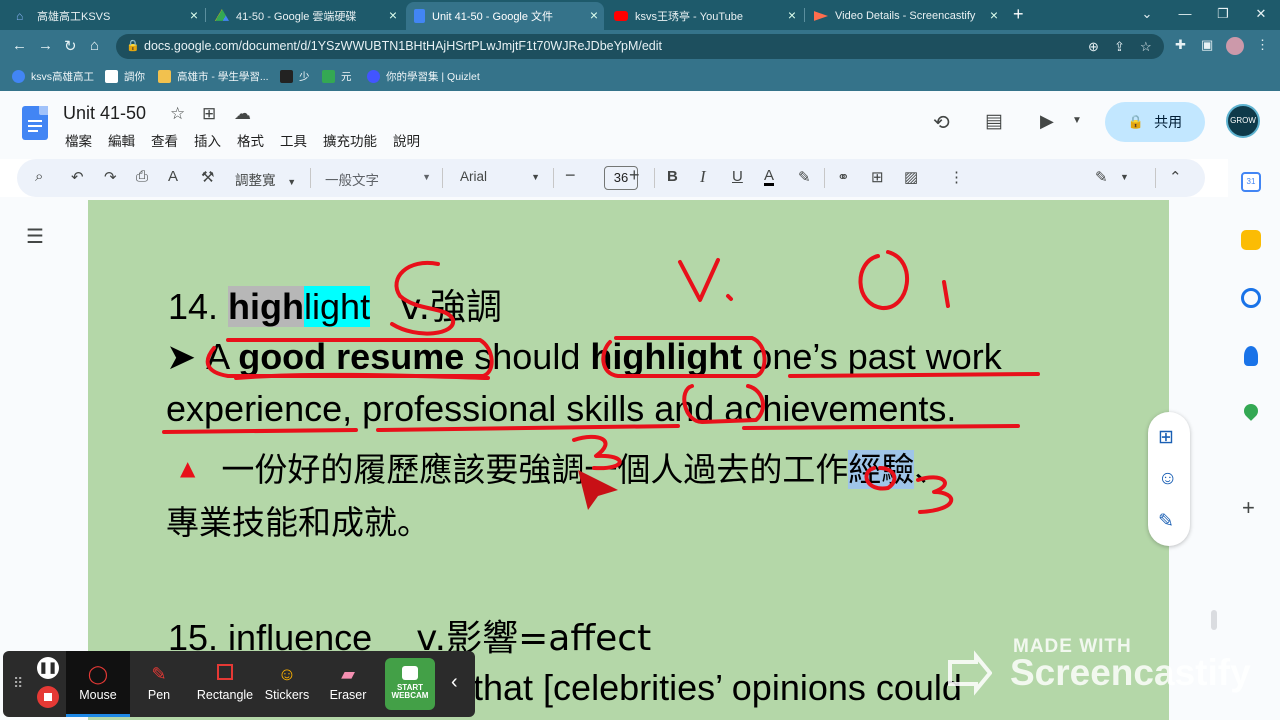  I want to click on extensions-icon: ✚, so click(1180, 45).